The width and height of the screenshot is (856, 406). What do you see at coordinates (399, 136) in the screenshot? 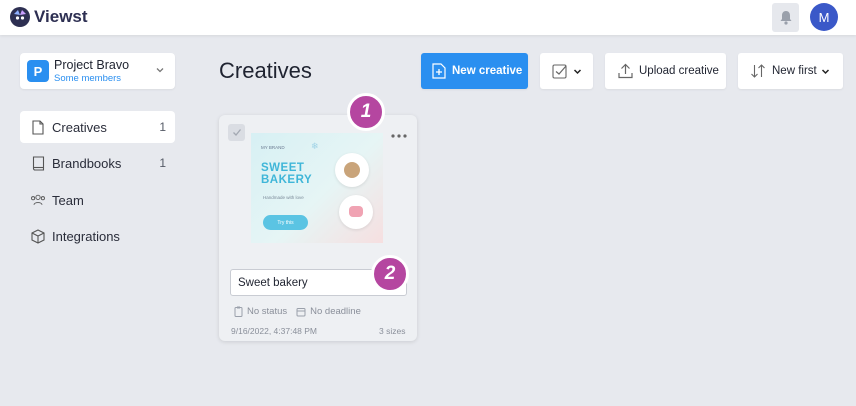
I see `more-icon` at bounding box center [399, 136].